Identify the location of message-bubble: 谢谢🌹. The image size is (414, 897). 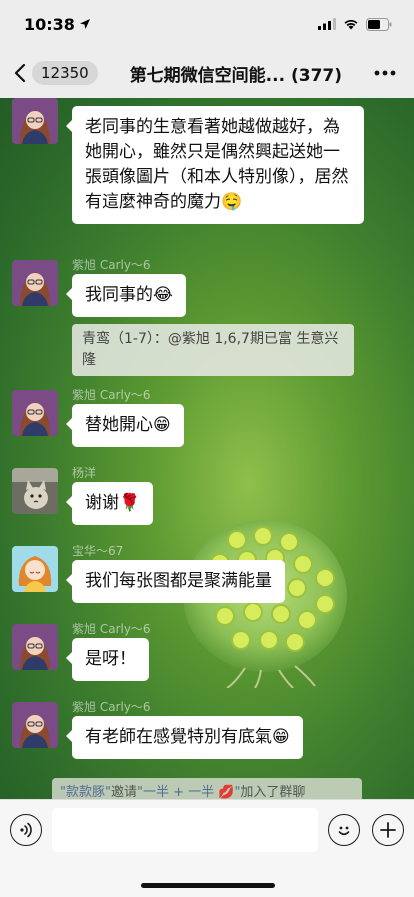
(109, 503).